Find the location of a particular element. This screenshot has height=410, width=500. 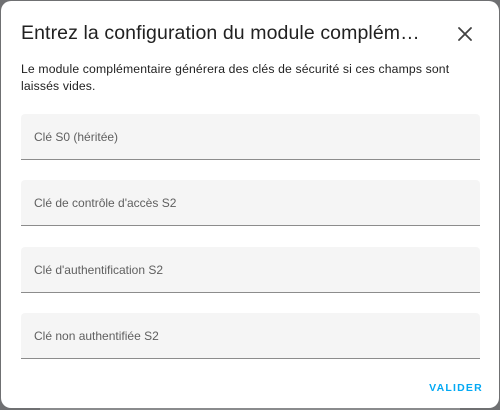

s2-unauthenticated-key-input is located at coordinates (250, 335).